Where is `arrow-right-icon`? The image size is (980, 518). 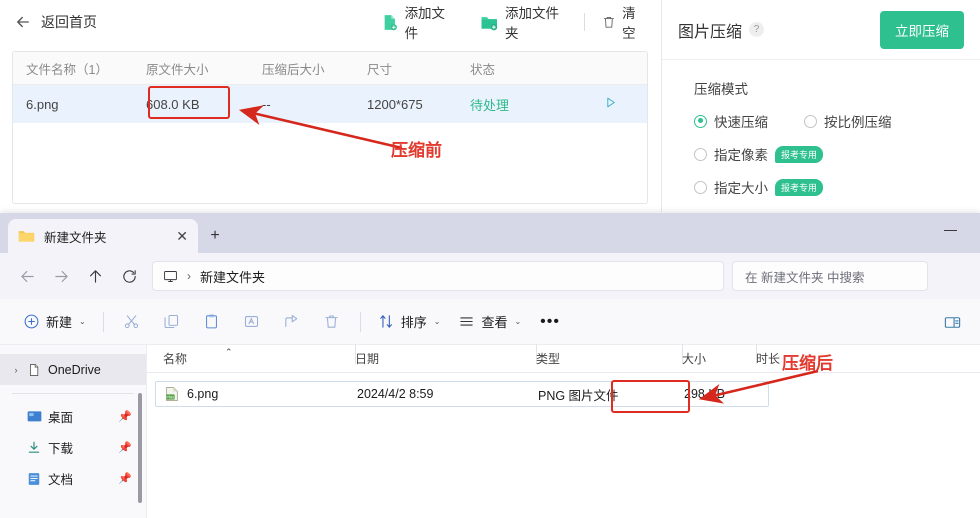 arrow-right-icon is located at coordinates (61, 276).